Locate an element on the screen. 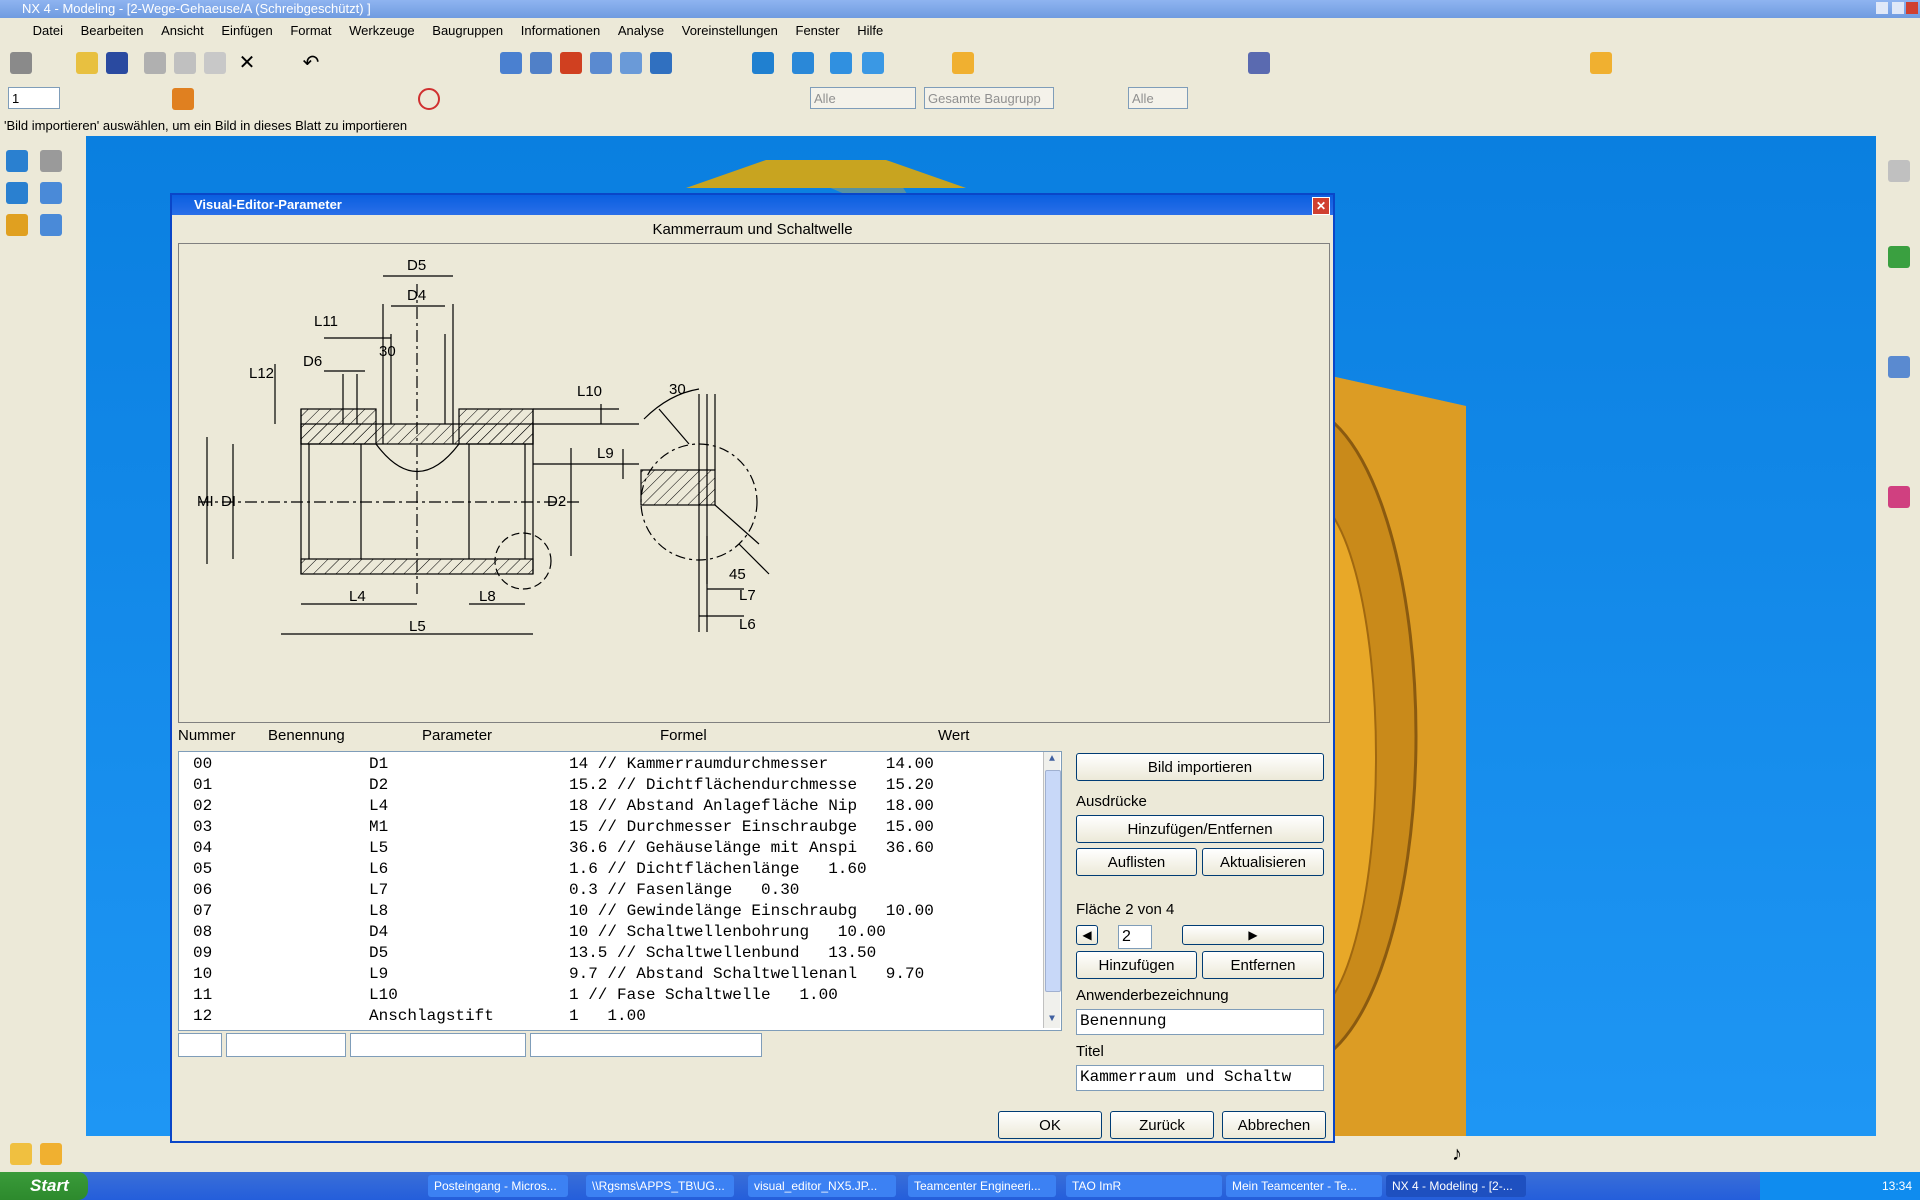 The height and width of the screenshot is (1200, 1920). menu-ansicht: Ansicht is located at coordinates (182, 31).